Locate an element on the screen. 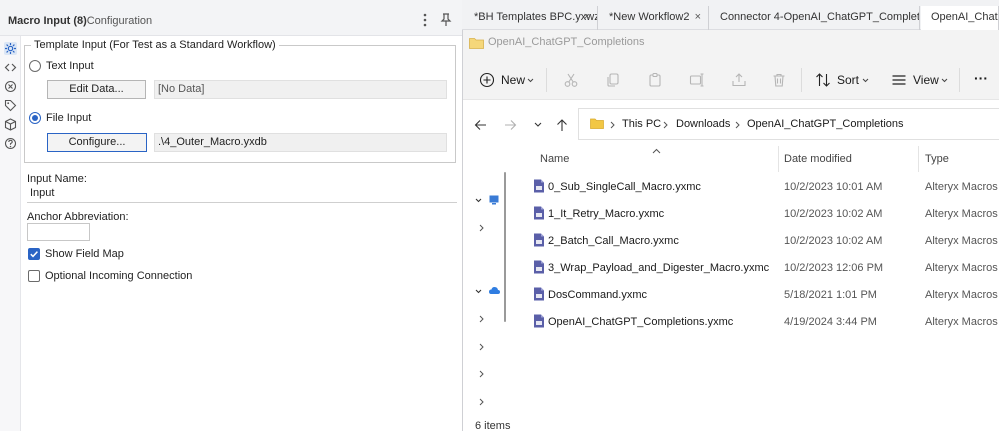 The width and height of the screenshot is (999, 432). share-icon is located at coordinates (739, 80).